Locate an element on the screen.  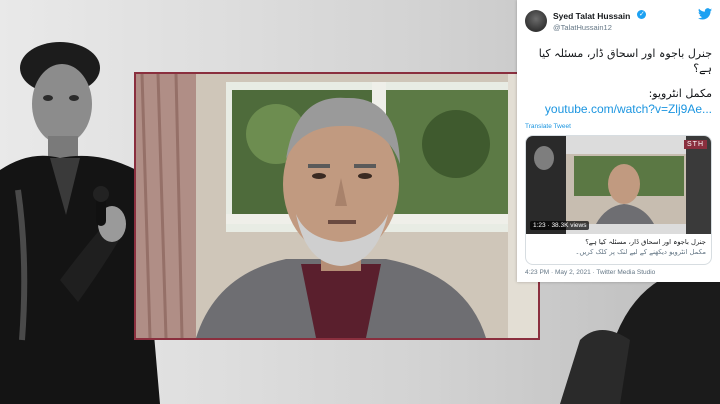
tweet-author: Syed Talat Hussain ✓ @TalatHussain12 is located at coordinates (600, 21).